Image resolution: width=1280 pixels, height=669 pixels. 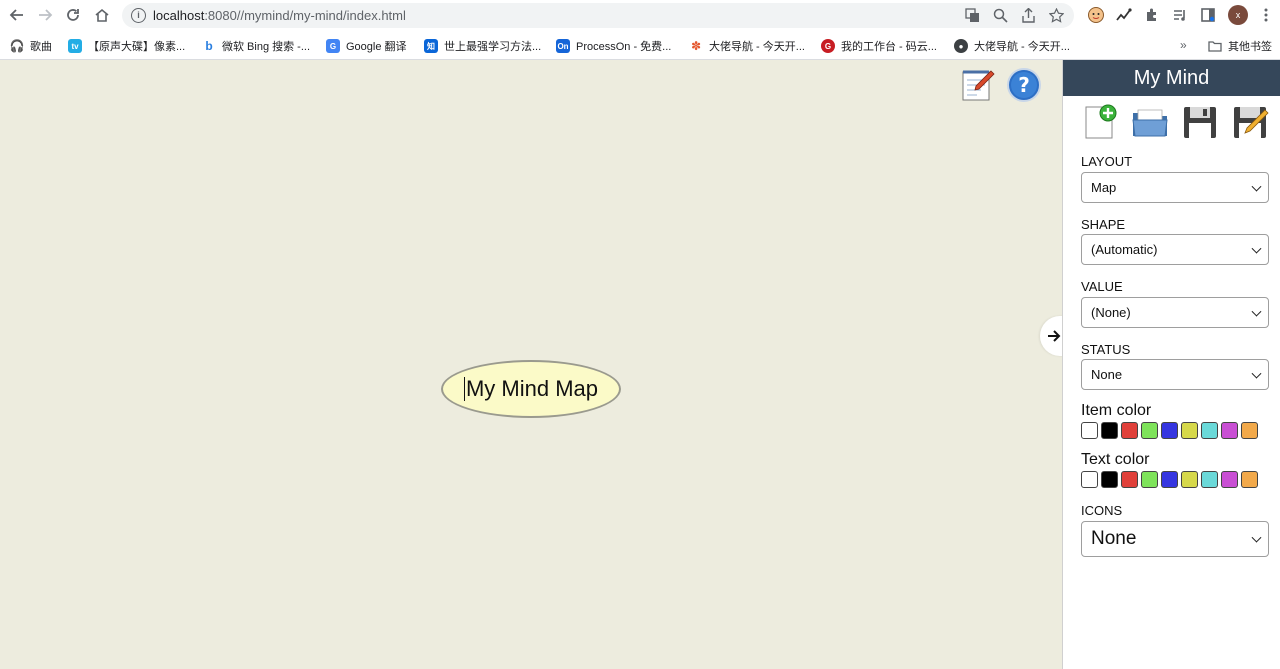 What do you see at coordinates (1209, 430) in the screenshot?
I see `item-color-swatch-cyan` at bounding box center [1209, 430].